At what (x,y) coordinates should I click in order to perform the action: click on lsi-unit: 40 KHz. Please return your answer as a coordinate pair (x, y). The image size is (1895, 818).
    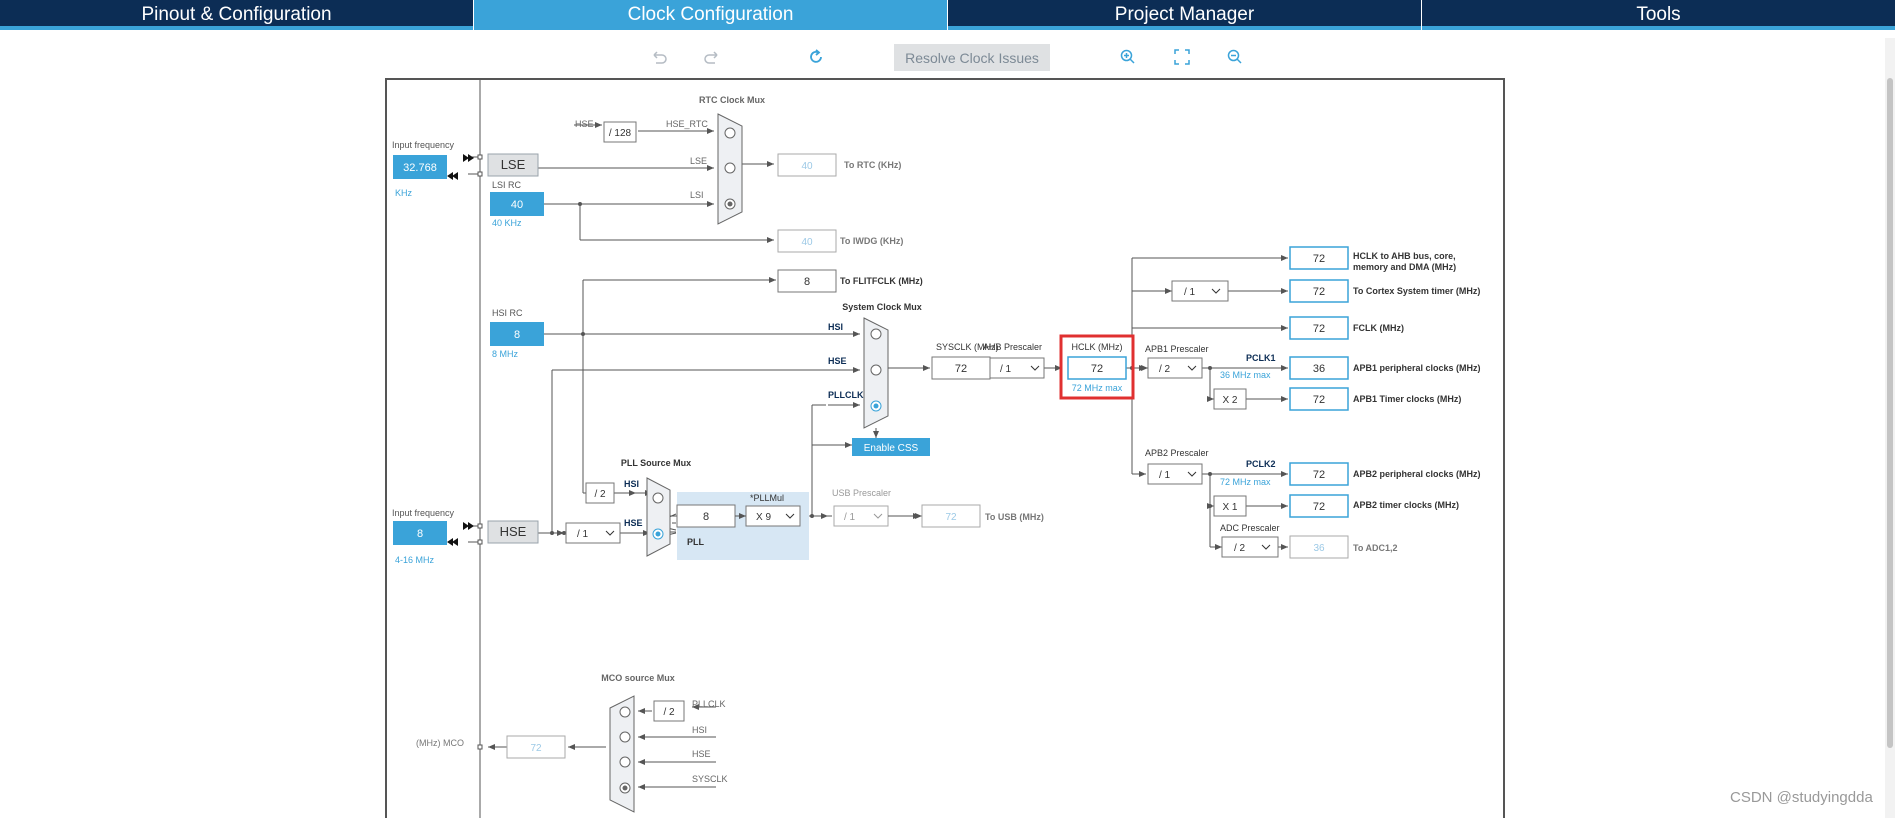
    Looking at the image, I should click on (507, 223).